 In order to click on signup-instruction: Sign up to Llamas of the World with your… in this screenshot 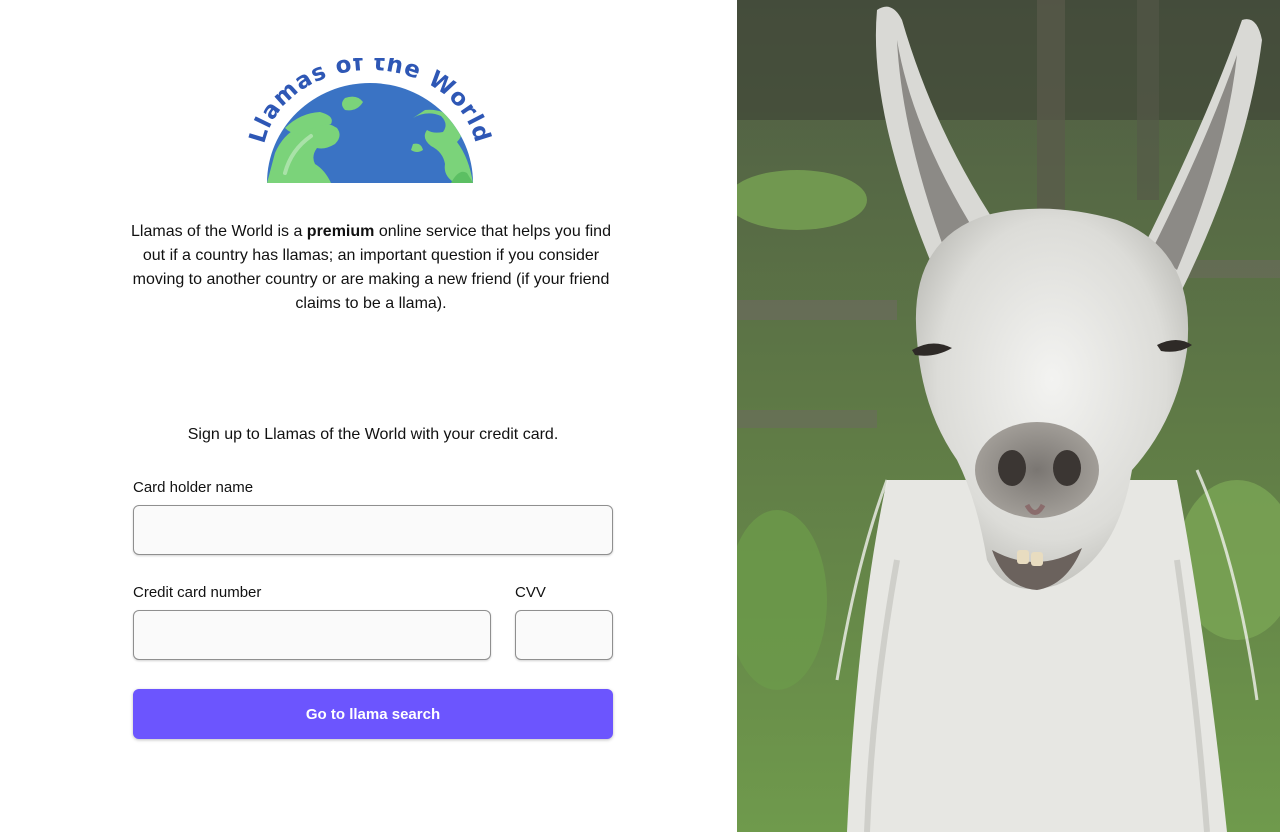, I will do `click(373, 434)`.